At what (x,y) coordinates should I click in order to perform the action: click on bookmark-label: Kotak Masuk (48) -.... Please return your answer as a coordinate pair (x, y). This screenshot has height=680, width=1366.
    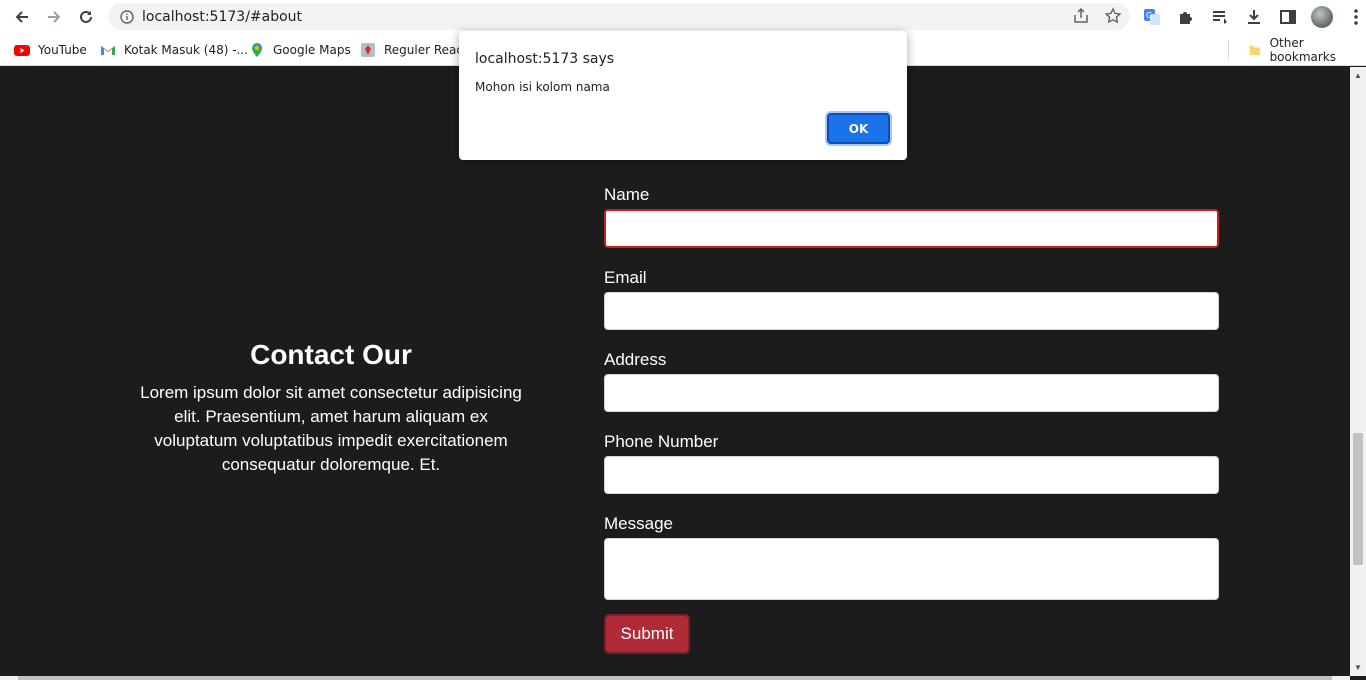
    Looking at the image, I should click on (186, 50).